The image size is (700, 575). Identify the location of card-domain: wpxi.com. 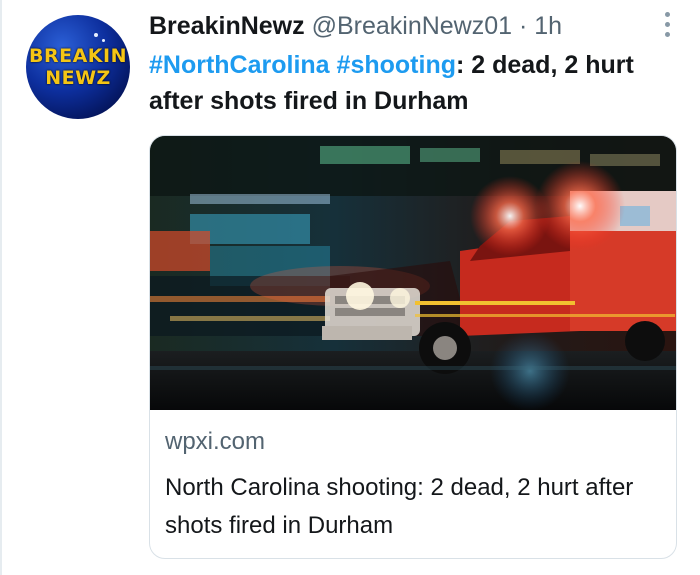
(215, 441).